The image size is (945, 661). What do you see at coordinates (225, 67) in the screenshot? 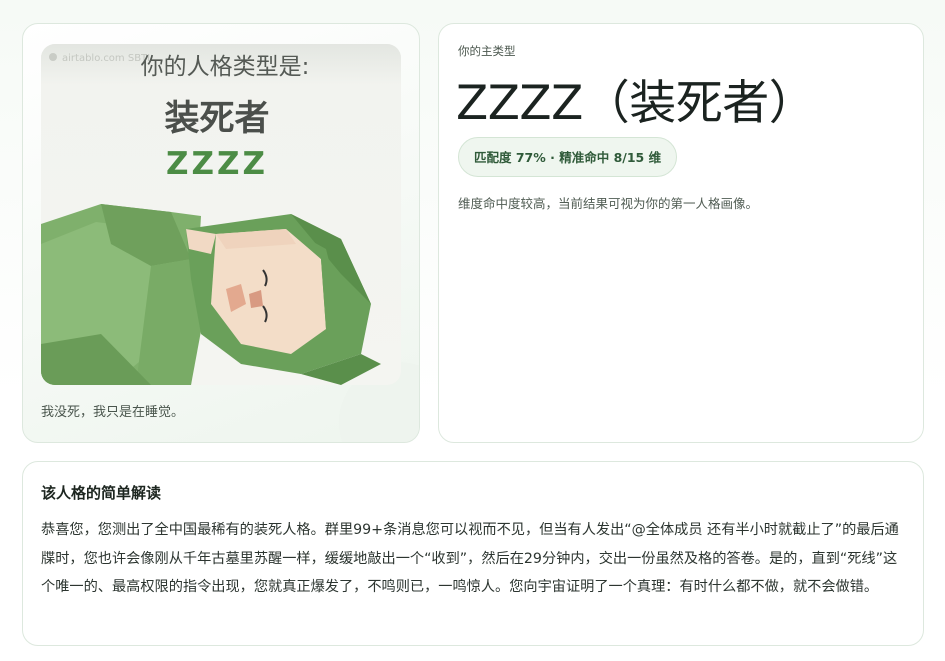
I see `portrait-heading: 你的人格类型是:` at bounding box center [225, 67].